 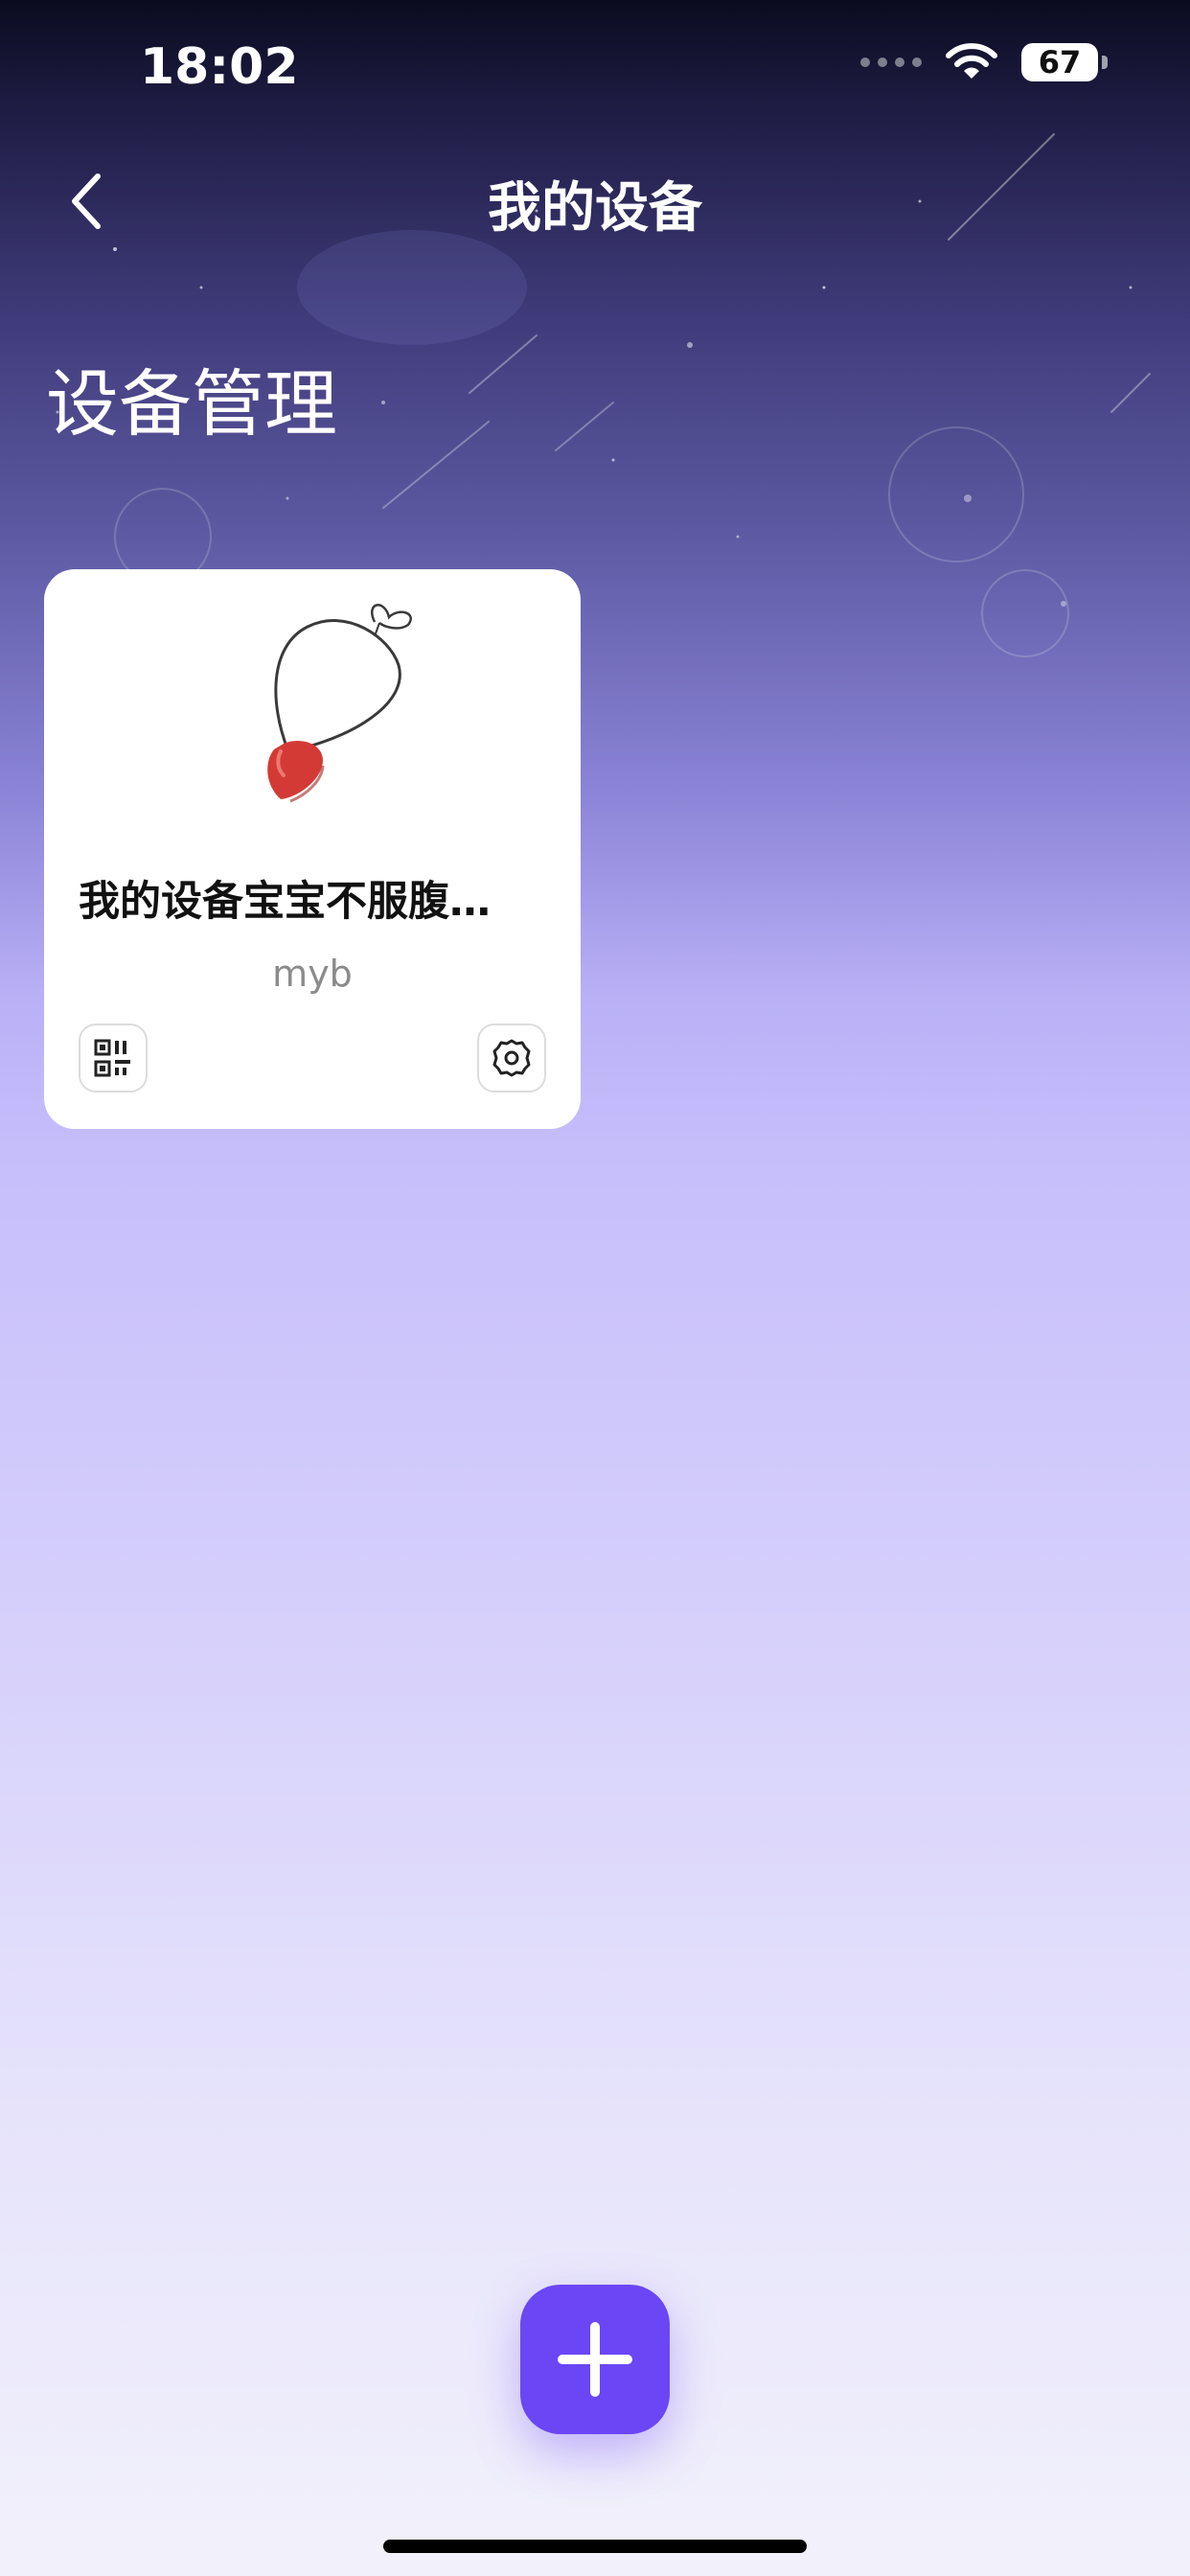 What do you see at coordinates (340, 703) in the screenshot?
I see `necklace-device-image` at bounding box center [340, 703].